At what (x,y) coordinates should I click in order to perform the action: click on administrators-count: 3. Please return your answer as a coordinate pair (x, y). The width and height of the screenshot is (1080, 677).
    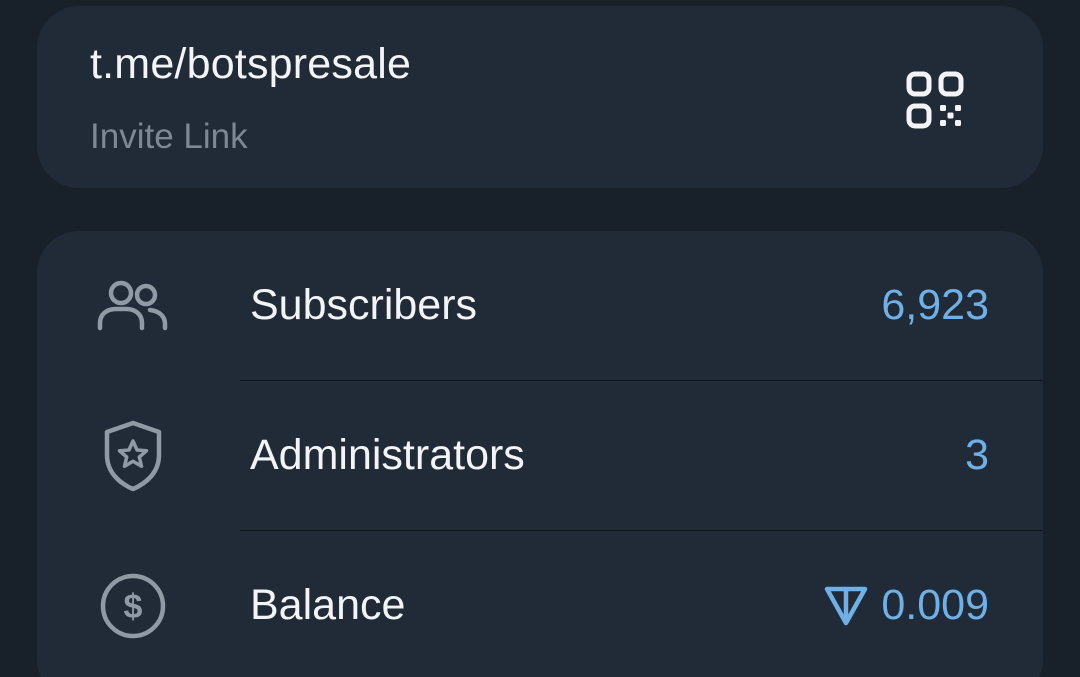
    Looking at the image, I should click on (977, 455).